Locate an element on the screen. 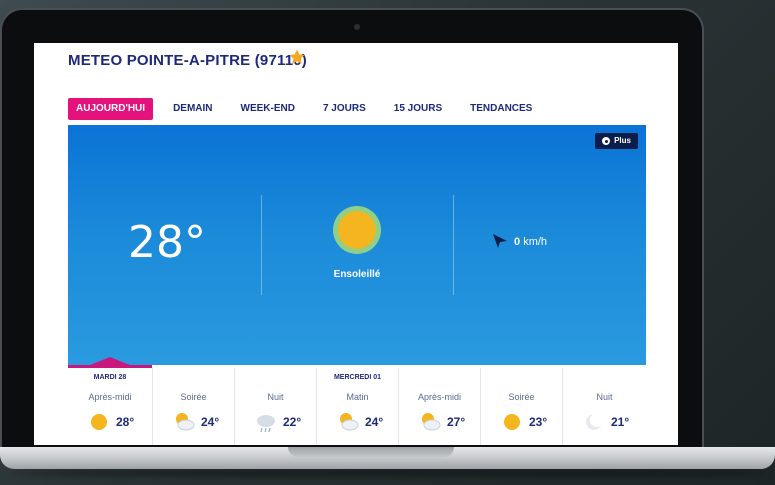 This screenshot has height=485, width=775. forecast-temp: 22° is located at coordinates (292, 422).